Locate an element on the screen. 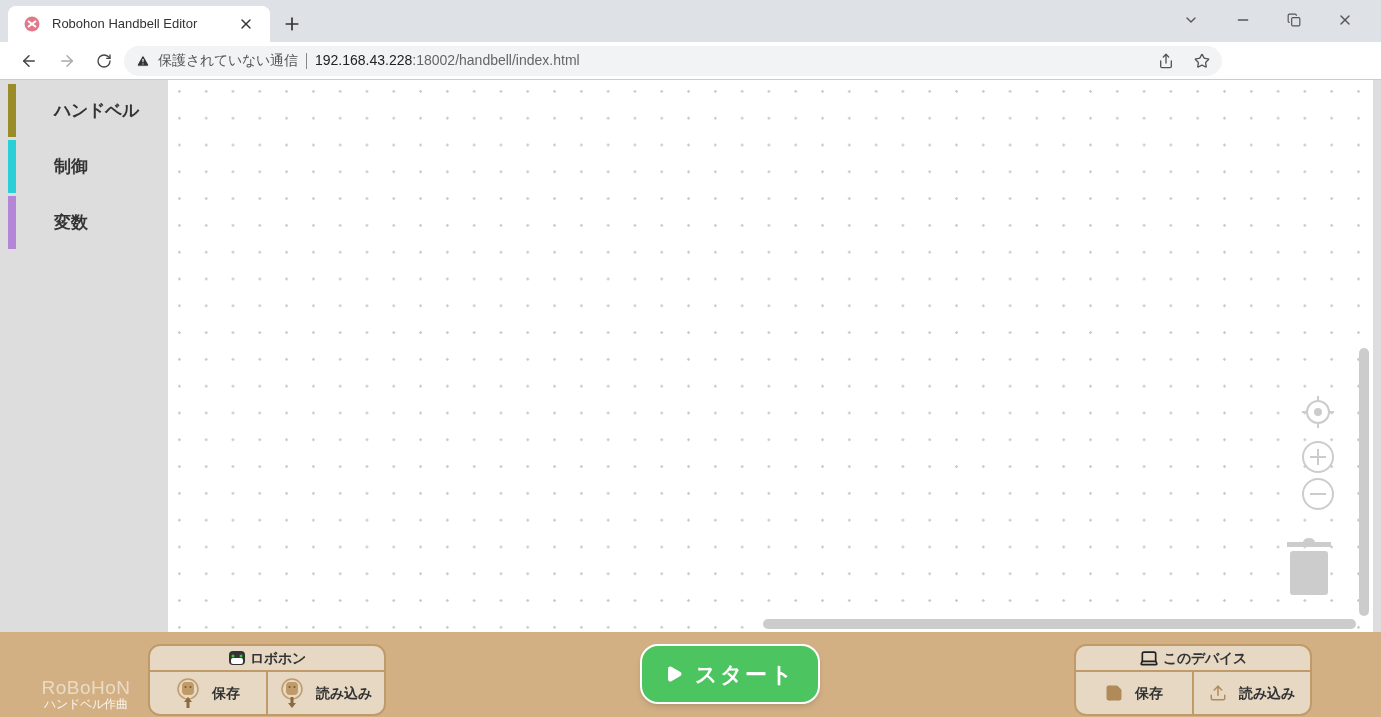 The image size is (1381, 717). panel-title: このデバイス is located at coordinates (1205, 658).